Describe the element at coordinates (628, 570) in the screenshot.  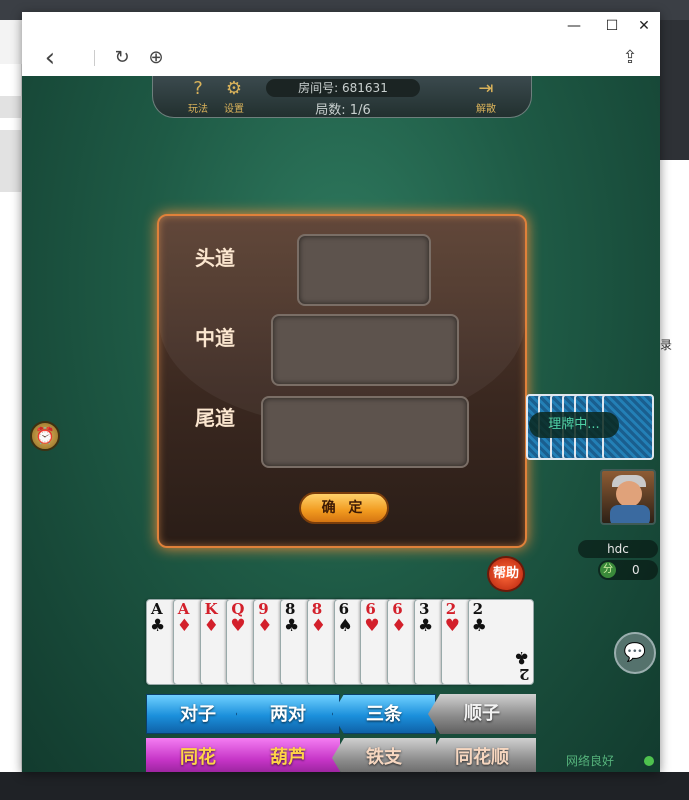
I see `opponent-score: 分 0` at that location.